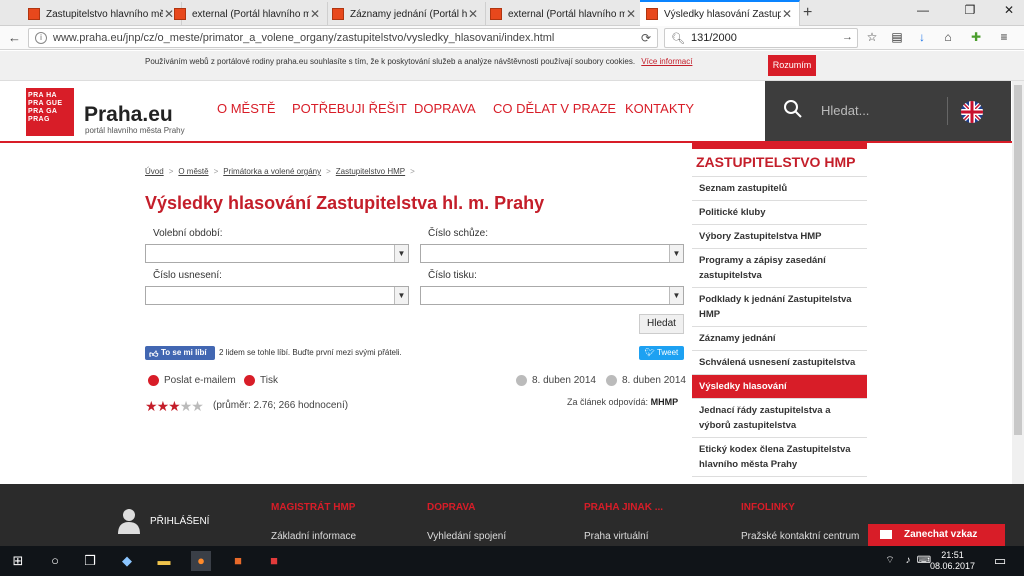  What do you see at coordinates (807, 13) in the screenshot?
I see `new-tab-icon: +` at bounding box center [807, 13].